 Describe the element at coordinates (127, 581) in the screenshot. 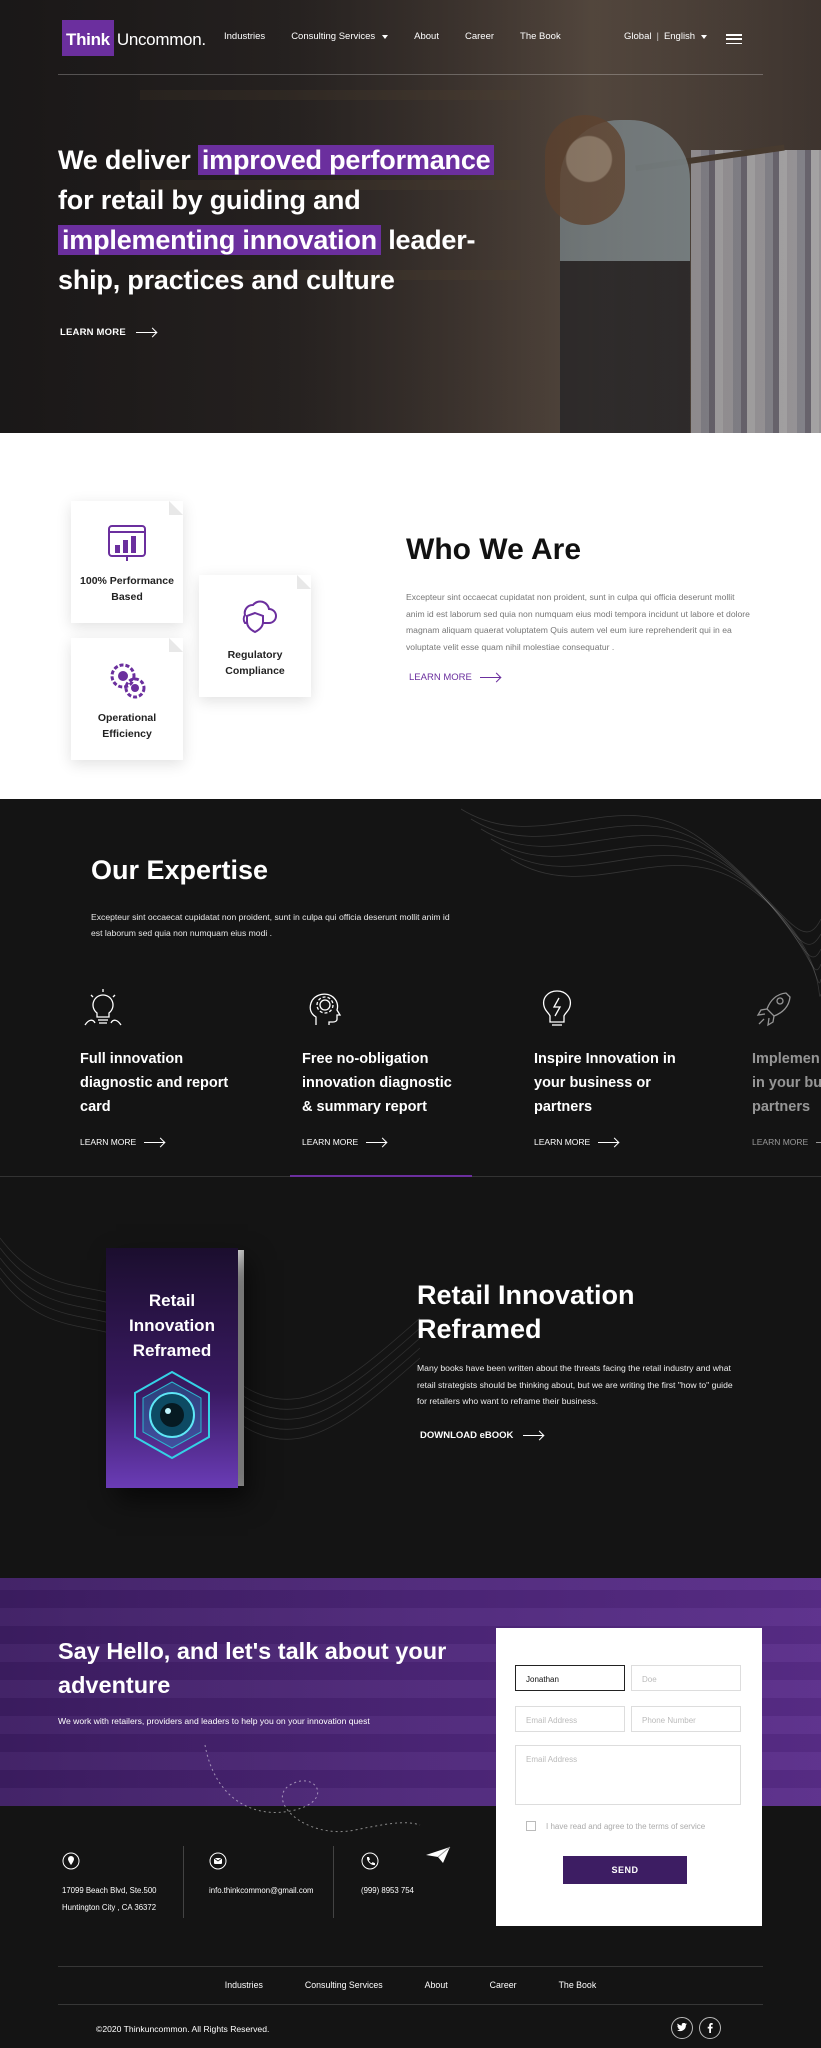

I see `card-label: 100% Performance` at that location.